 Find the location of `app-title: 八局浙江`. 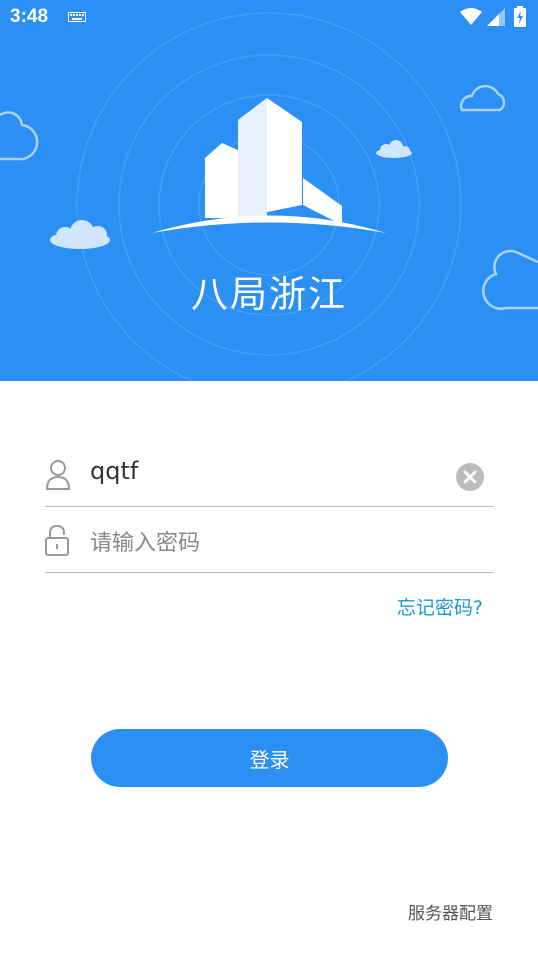

app-title: 八局浙江 is located at coordinates (269, 294).